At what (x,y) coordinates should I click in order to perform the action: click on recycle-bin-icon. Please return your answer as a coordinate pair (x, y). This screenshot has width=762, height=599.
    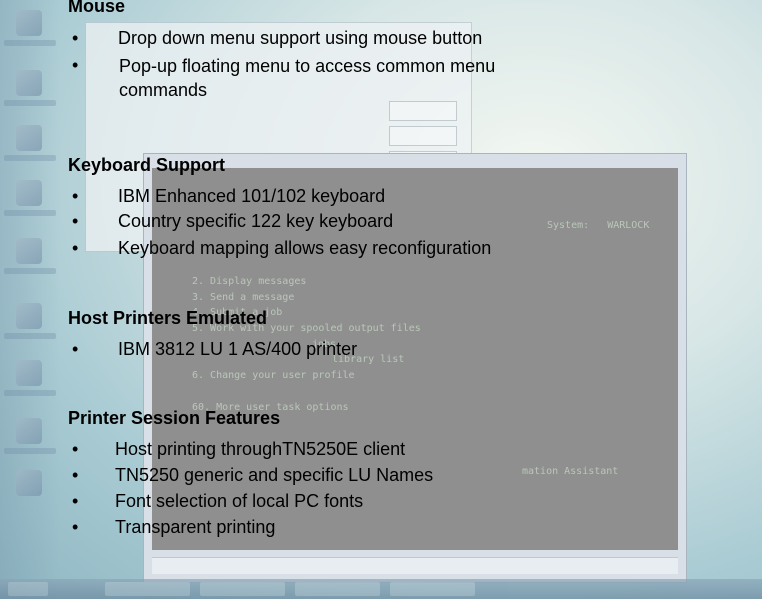
    Looking at the image, I should click on (29, 316).